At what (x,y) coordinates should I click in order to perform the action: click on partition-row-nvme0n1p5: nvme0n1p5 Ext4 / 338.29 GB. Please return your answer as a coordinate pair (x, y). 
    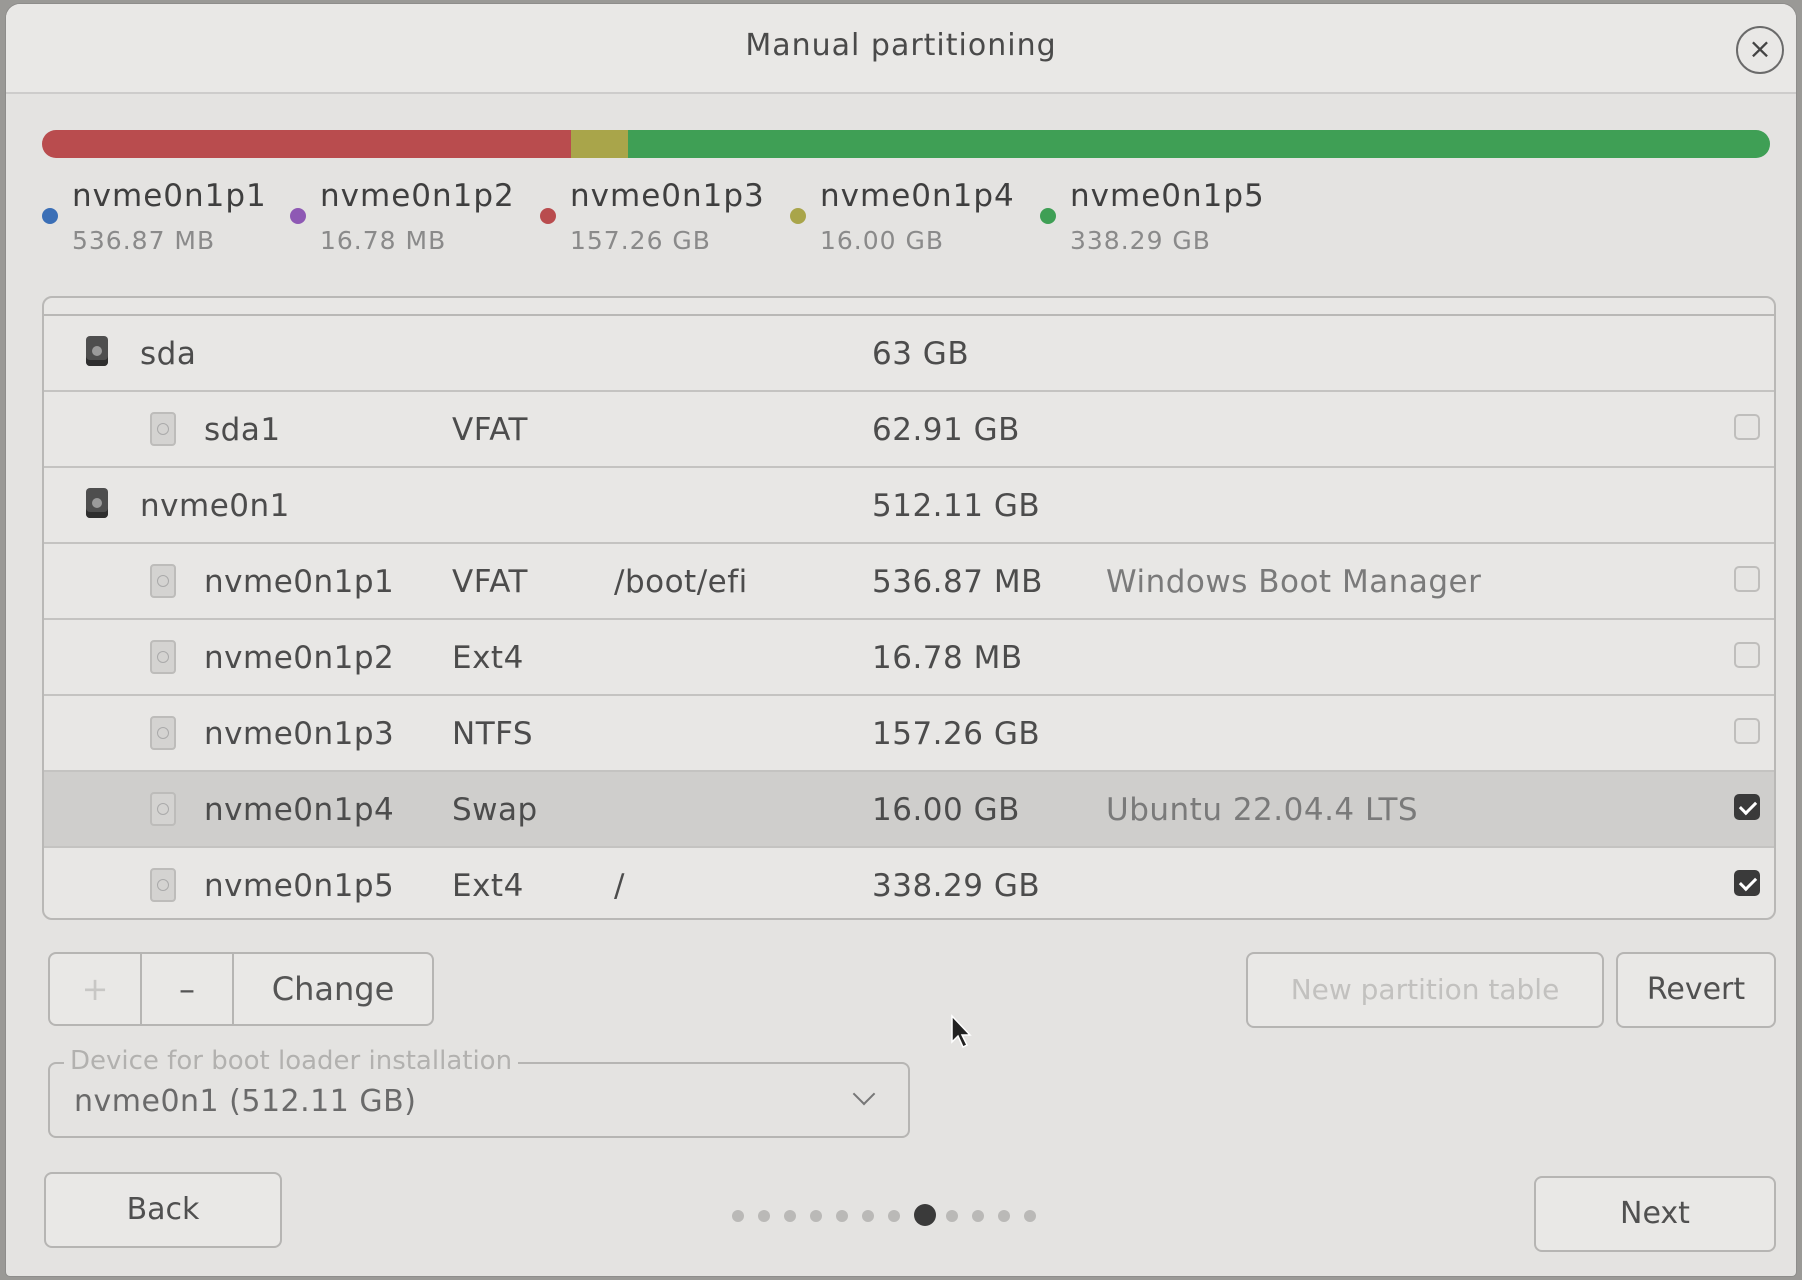
    Looking at the image, I should click on (909, 883).